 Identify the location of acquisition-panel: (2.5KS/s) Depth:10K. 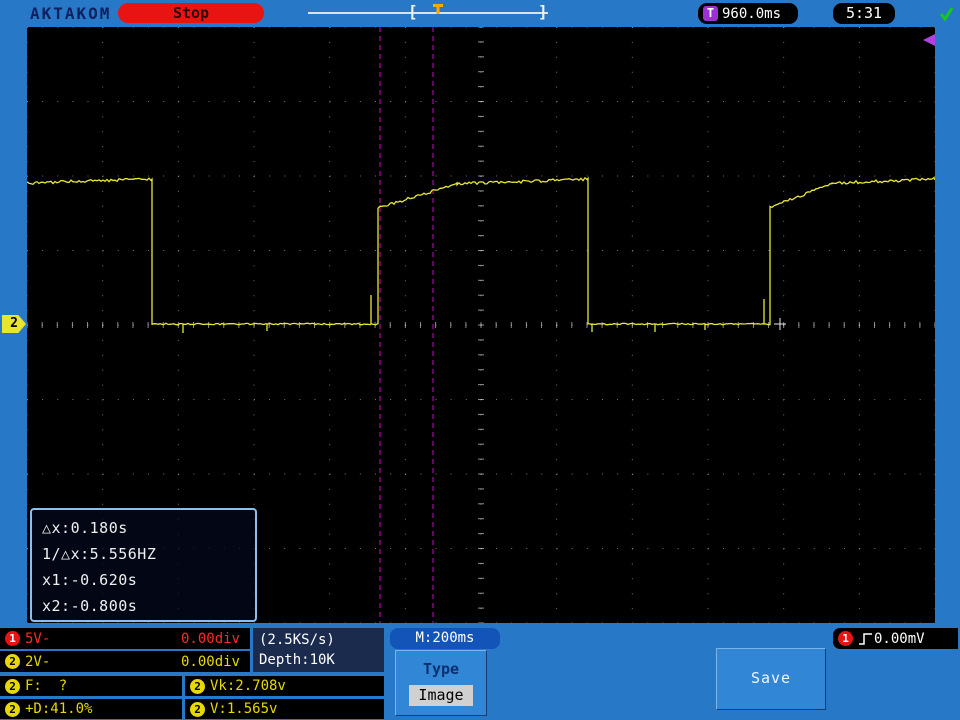
(318, 650).